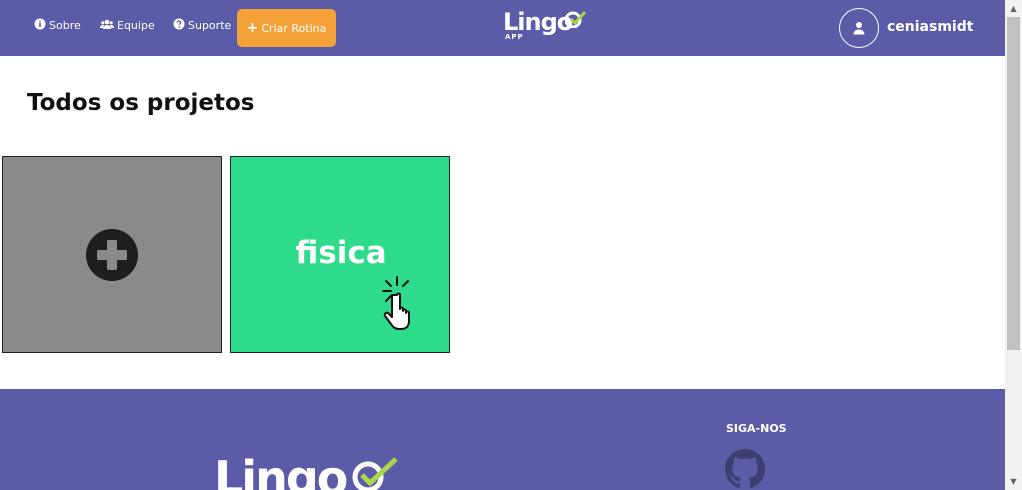  I want to click on lingo-logo: Lingo APP, so click(545, 26).